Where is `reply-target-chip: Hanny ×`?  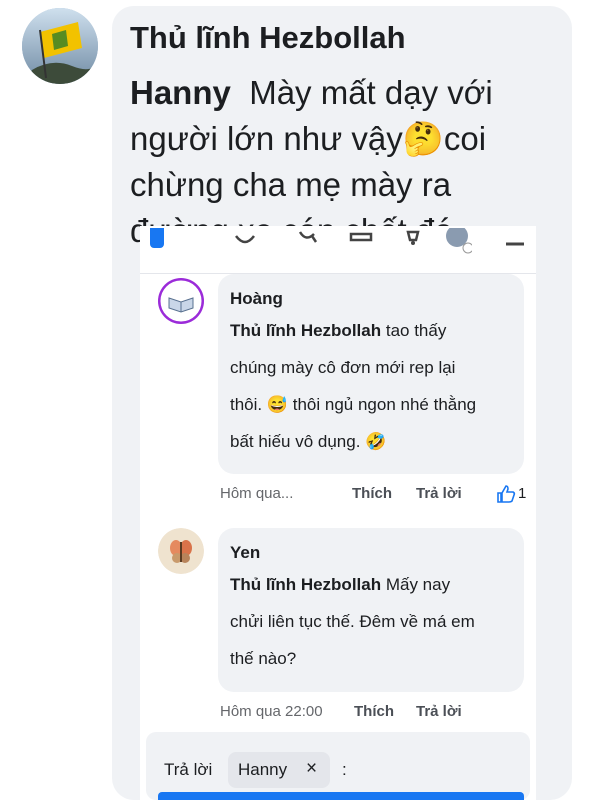
reply-target-chip: Hanny × is located at coordinates (279, 770).